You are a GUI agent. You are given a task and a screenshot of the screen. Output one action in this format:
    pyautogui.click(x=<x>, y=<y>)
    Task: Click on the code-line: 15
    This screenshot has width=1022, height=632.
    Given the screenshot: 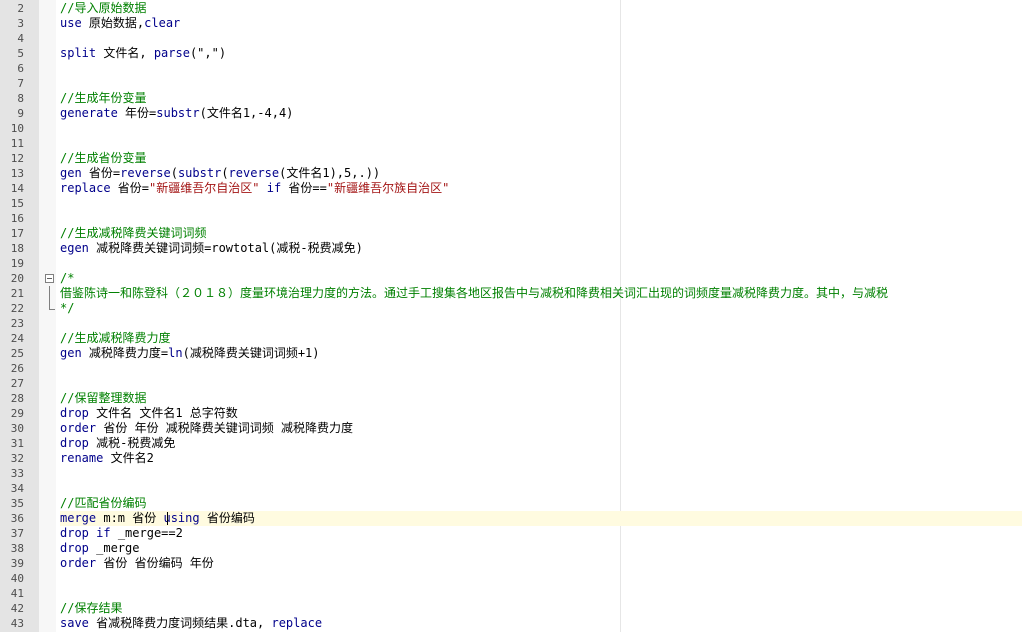 What is the action you would take?
    pyautogui.click(x=511, y=203)
    